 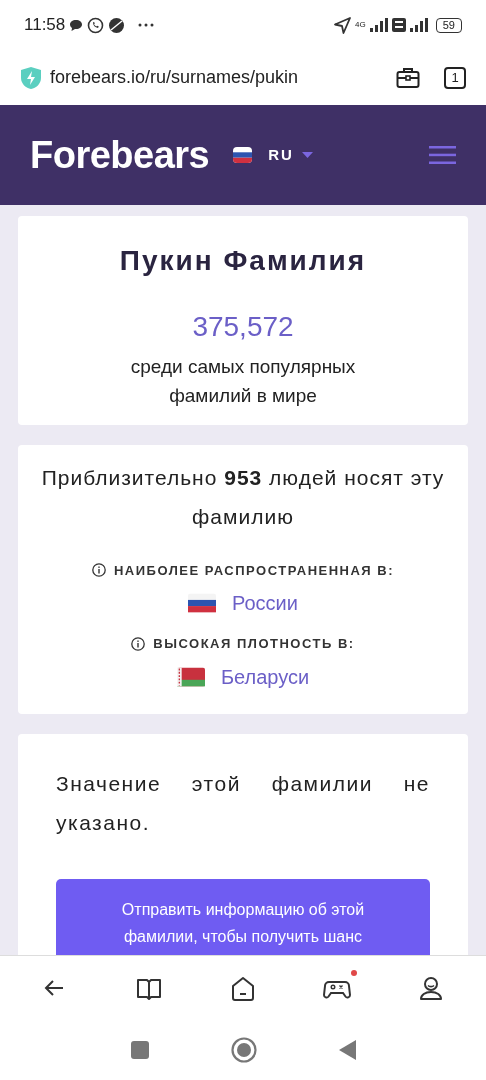 What do you see at coordinates (243, 261) in the screenshot?
I see `surname-title: Пукин Фамилия` at bounding box center [243, 261].